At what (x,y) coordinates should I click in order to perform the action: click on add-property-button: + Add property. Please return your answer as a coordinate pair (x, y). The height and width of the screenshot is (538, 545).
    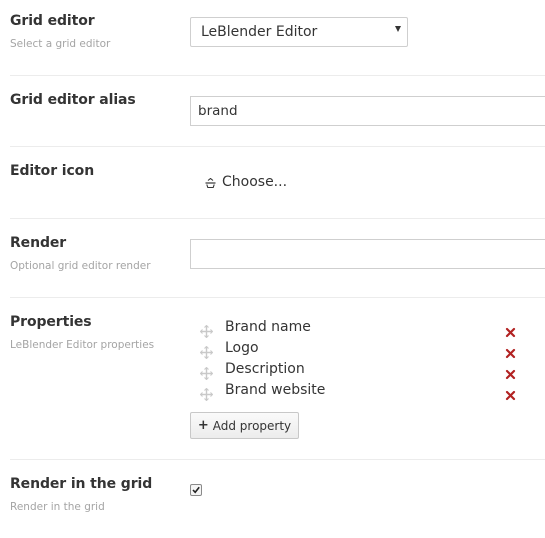
    Looking at the image, I should click on (244, 425).